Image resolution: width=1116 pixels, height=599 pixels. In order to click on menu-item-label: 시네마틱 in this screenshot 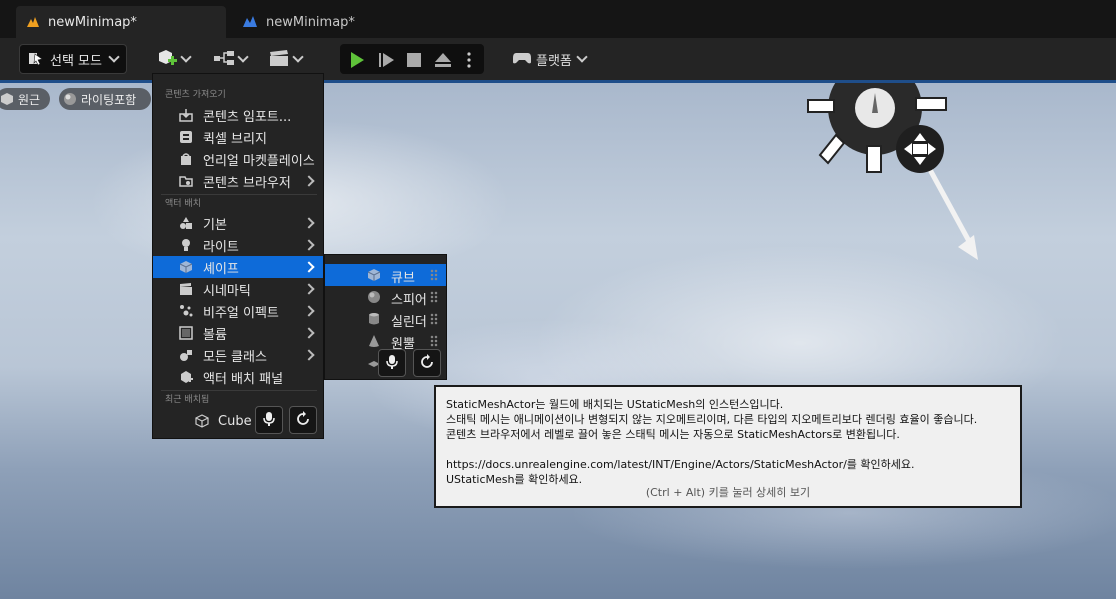, I will do `click(227, 291)`.